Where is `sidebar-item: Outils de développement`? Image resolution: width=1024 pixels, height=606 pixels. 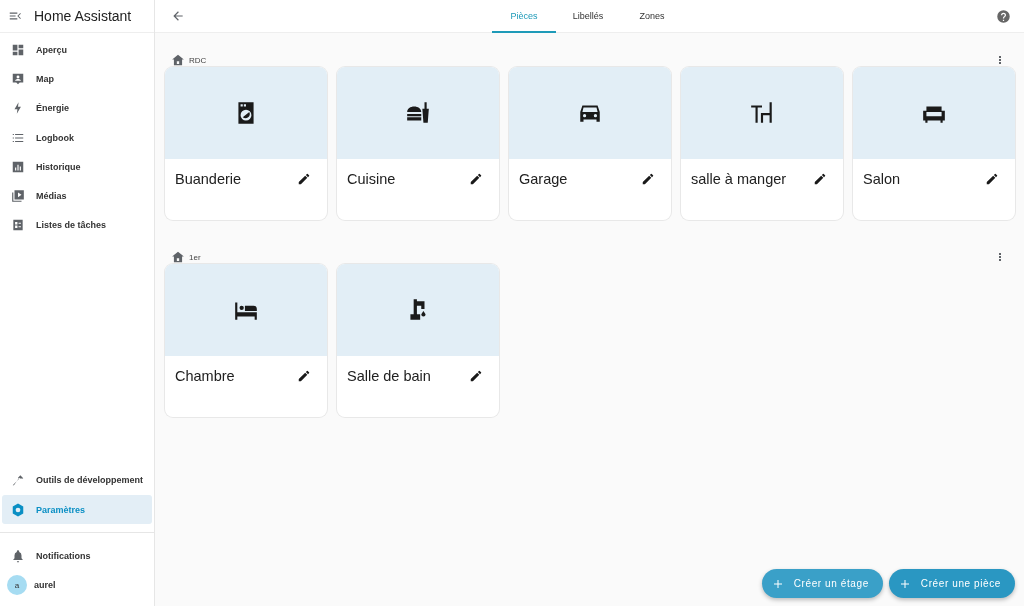
sidebar-item: Outils de développement is located at coordinates (77, 480).